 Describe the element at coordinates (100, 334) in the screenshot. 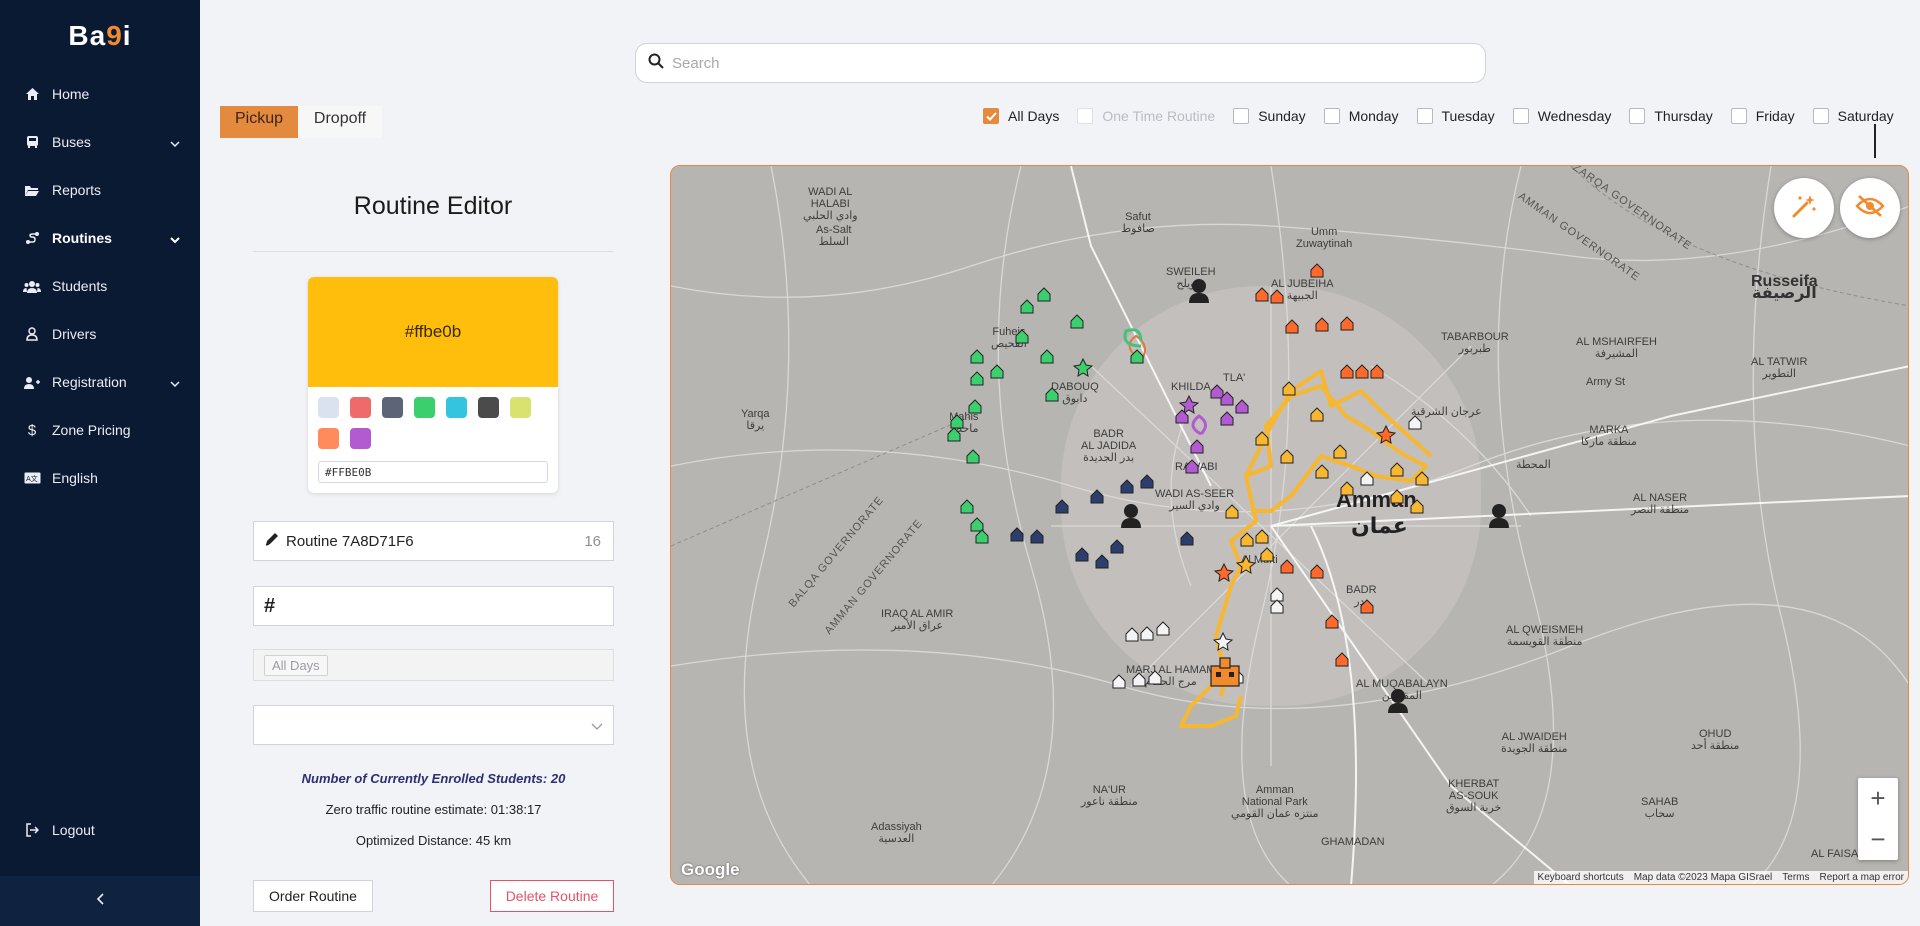

I see `sidebar-item-drivers: Drivers` at that location.